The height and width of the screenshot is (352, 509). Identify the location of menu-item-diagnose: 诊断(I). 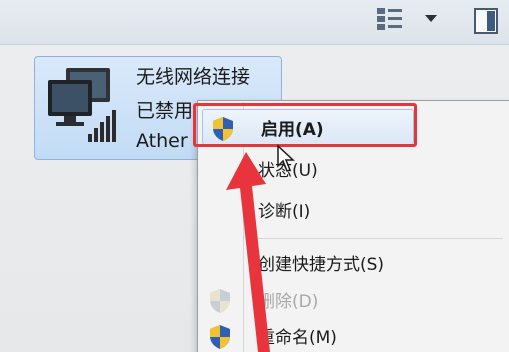
(354, 210).